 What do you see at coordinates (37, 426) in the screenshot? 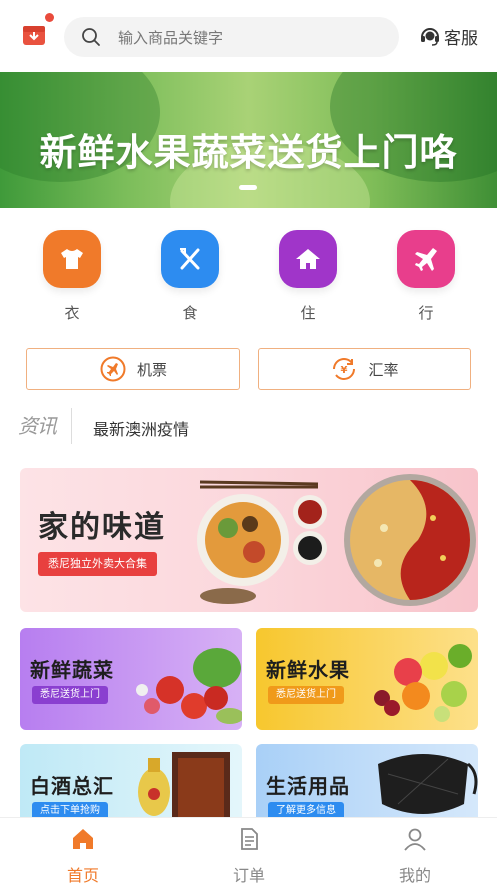
I see `news-tag: 资讯` at bounding box center [37, 426].